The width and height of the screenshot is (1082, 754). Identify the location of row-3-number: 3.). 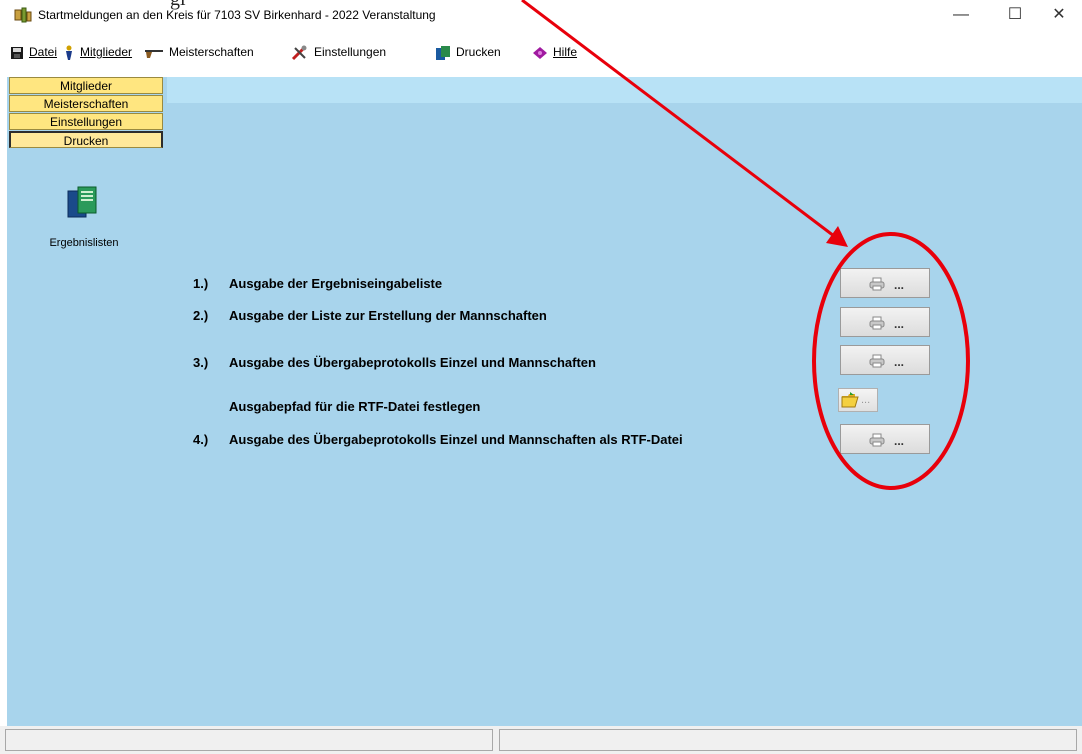
(201, 362).